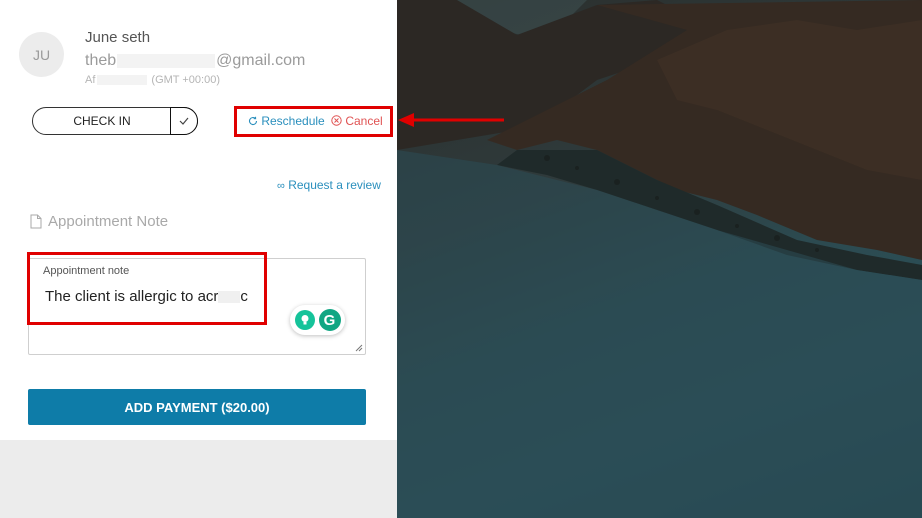 The image size is (922, 518). What do you see at coordinates (329, 320) in the screenshot?
I see `grammarly-g-icon: G` at bounding box center [329, 320].